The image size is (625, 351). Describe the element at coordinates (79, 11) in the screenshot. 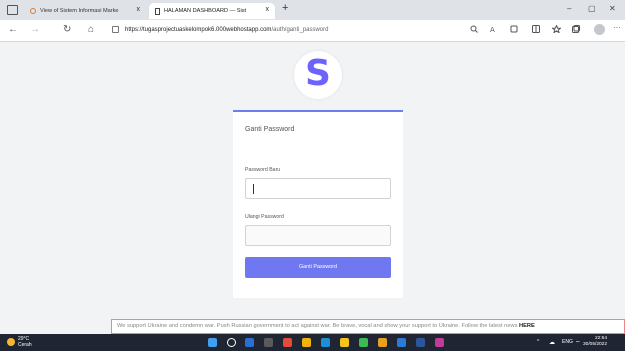

I see `tab-title: View of Sistem Informasi Marke` at that location.